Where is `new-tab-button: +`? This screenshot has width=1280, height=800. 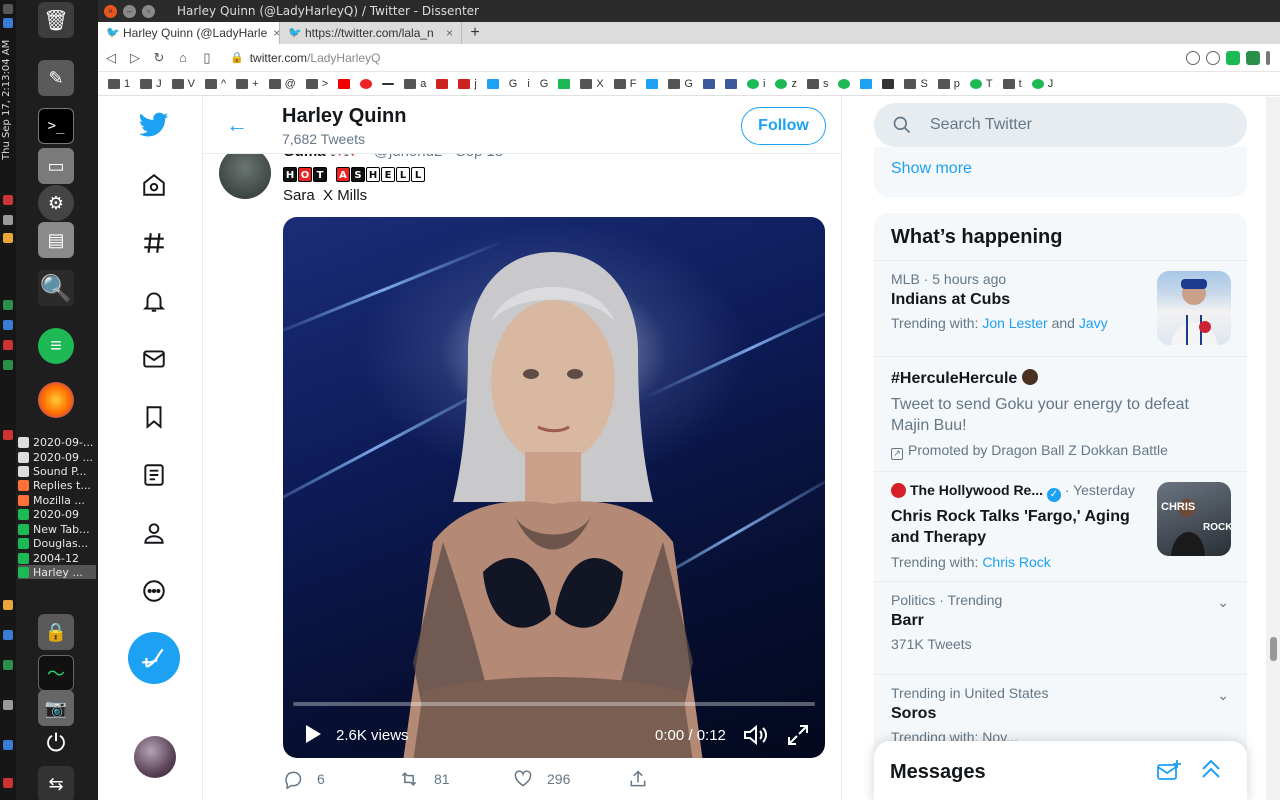 new-tab-button: + is located at coordinates (475, 33).